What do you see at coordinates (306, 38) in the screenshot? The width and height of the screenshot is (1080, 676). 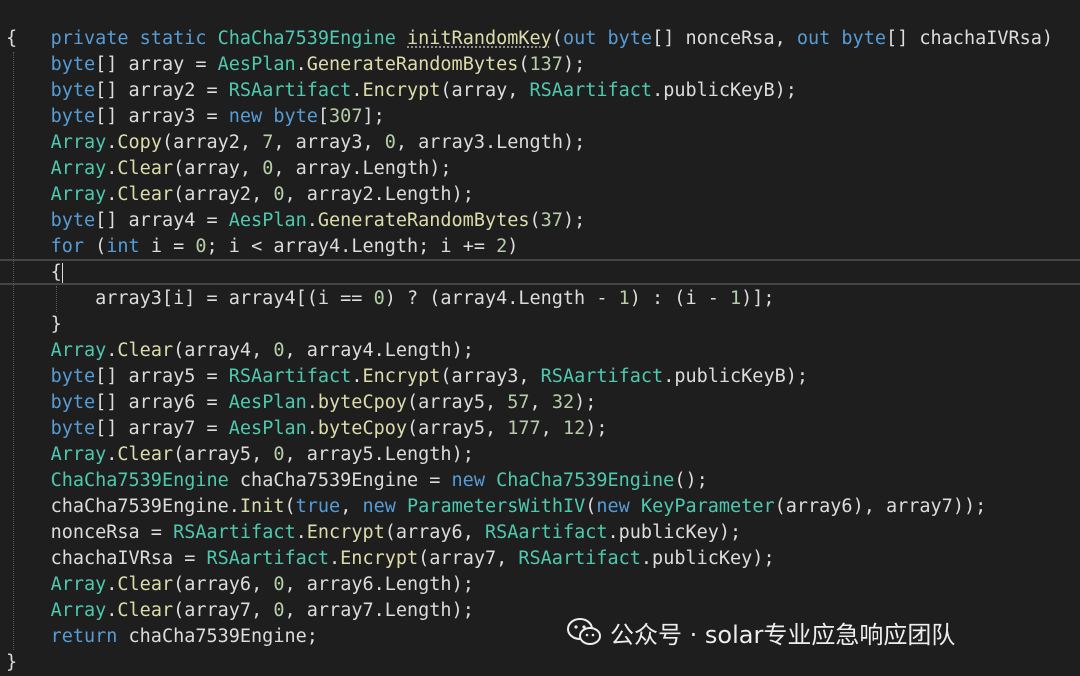 I see `return-type: ChaCha7539Engine` at bounding box center [306, 38].